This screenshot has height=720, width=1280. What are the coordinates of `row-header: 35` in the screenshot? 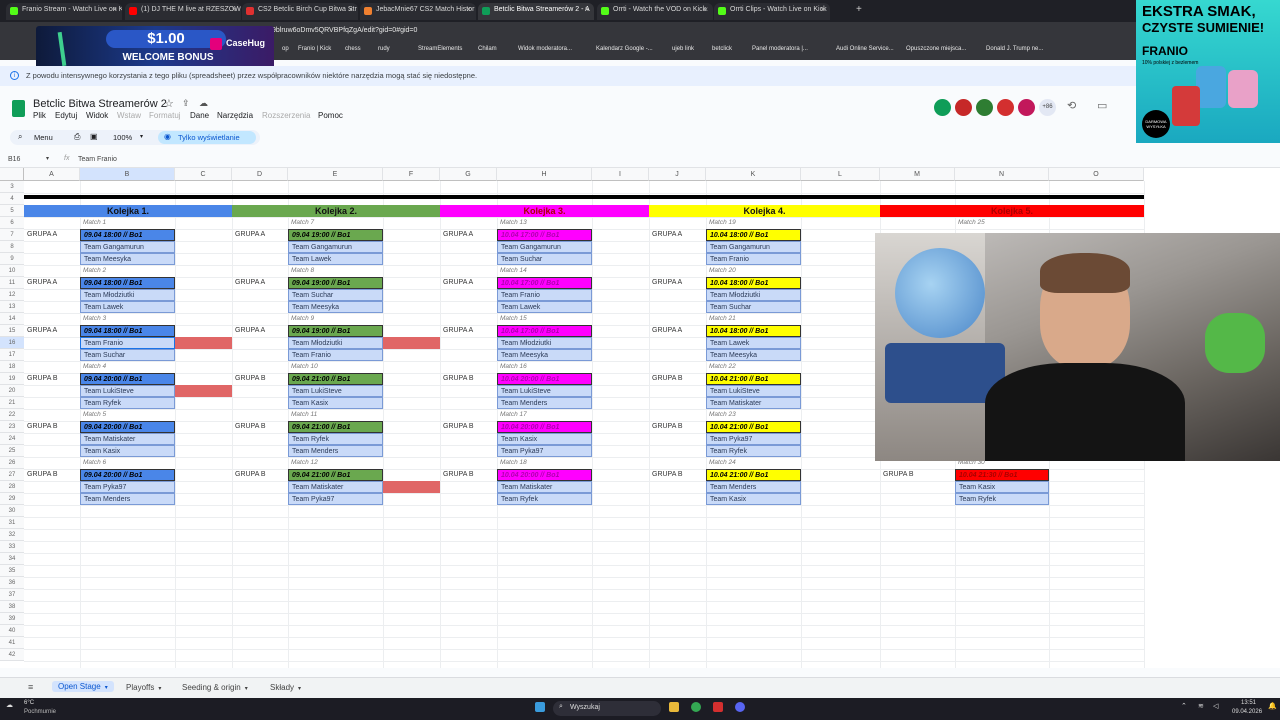 It's located at (12, 571).